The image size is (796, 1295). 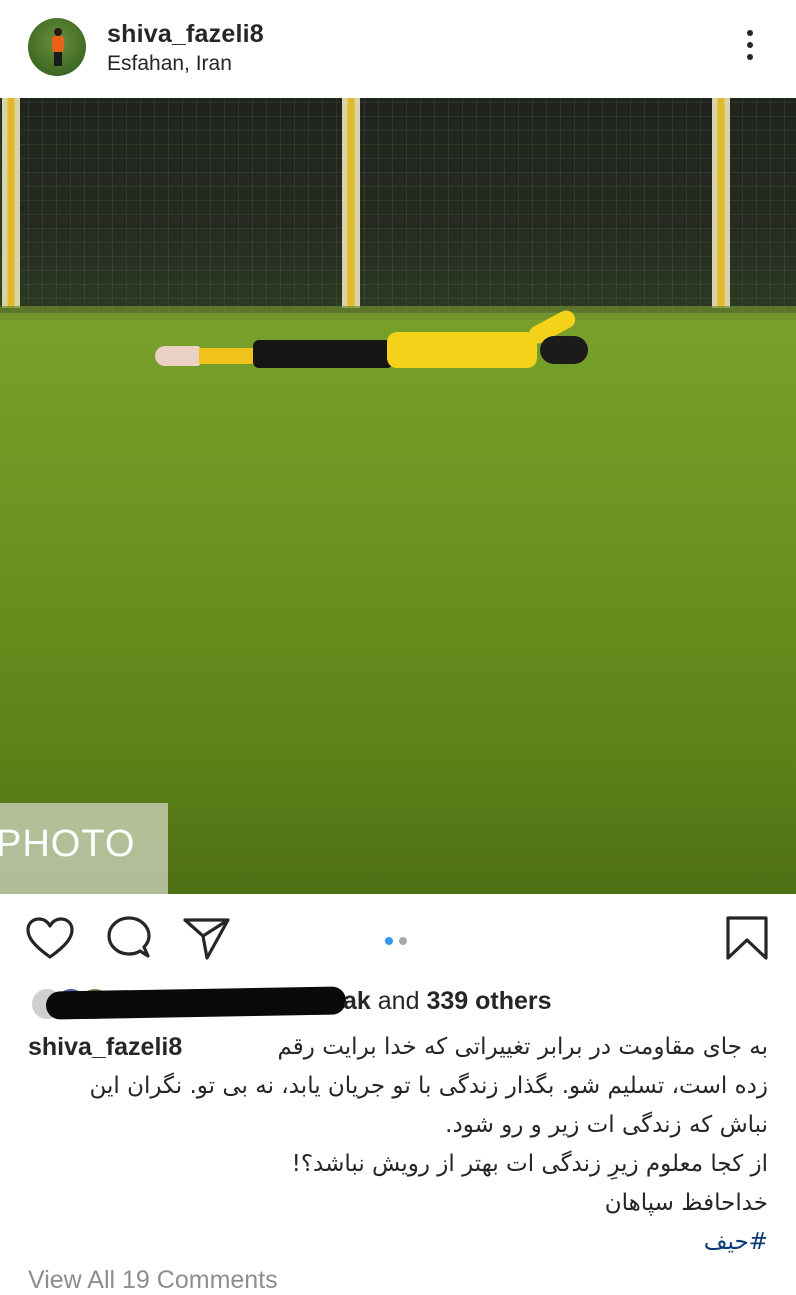 What do you see at coordinates (389, 941) in the screenshot?
I see `carousel-dot-active` at bounding box center [389, 941].